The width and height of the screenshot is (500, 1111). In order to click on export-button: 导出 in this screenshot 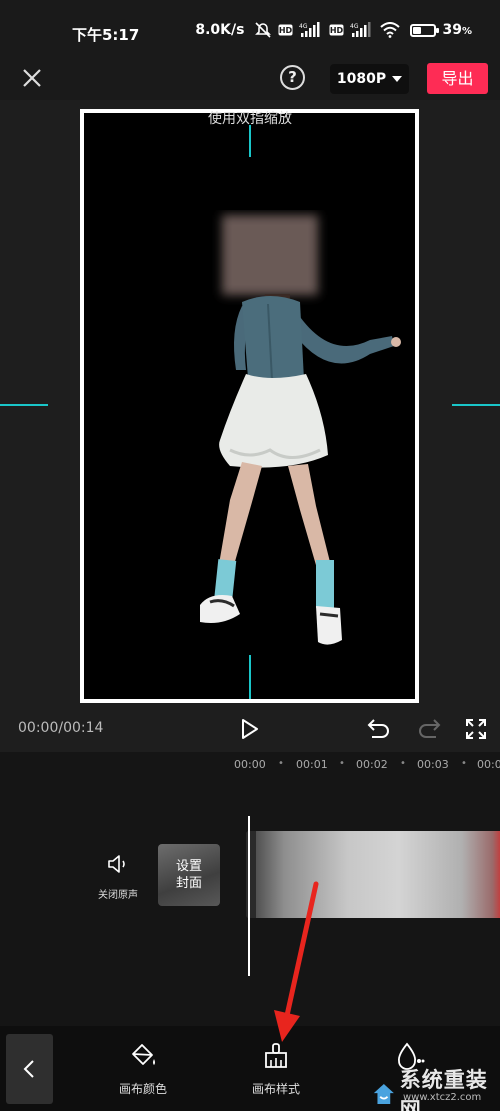, I will do `click(457, 78)`.